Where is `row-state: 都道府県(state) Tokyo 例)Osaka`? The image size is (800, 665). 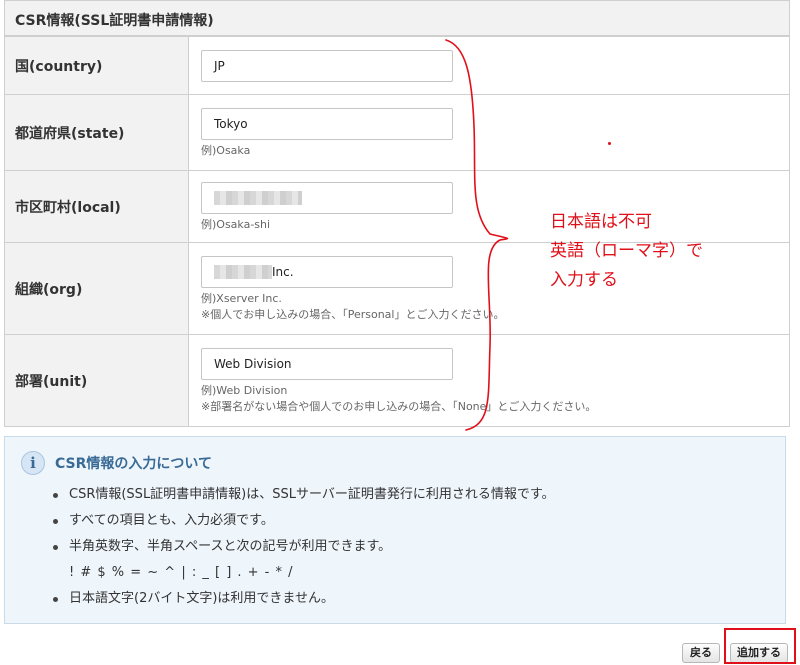 row-state: 都道府県(state) Tokyo 例)Osaka is located at coordinates (397, 132).